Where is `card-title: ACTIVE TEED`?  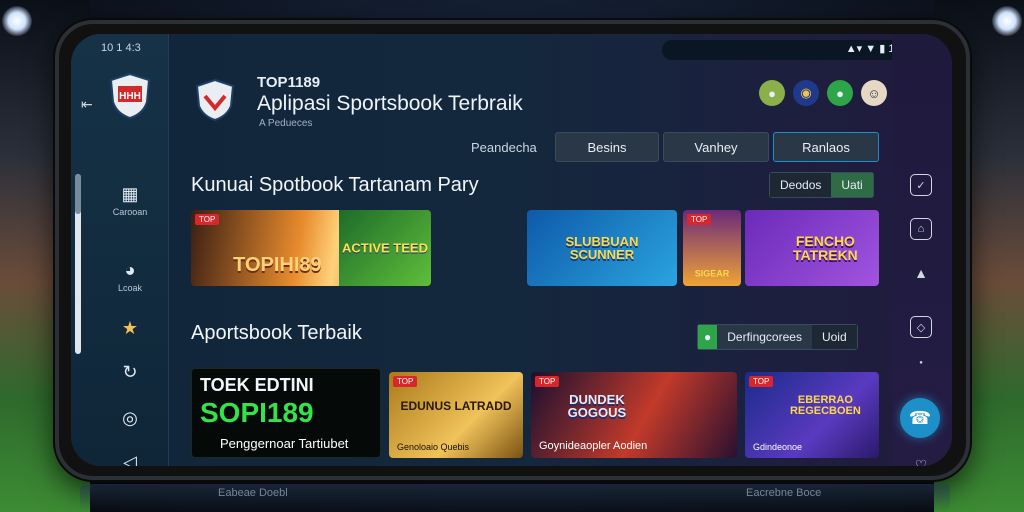 card-title: ACTIVE TEED is located at coordinates (385, 248).